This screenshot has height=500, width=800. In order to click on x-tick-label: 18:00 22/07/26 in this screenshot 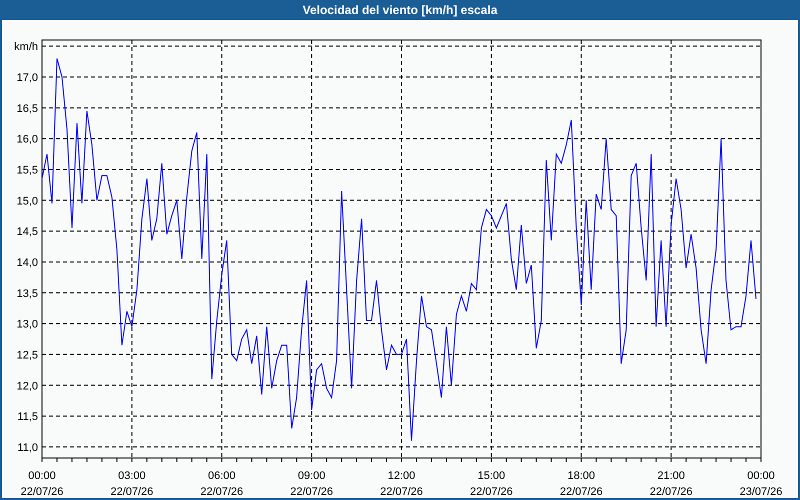, I will do `click(581, 483)`.